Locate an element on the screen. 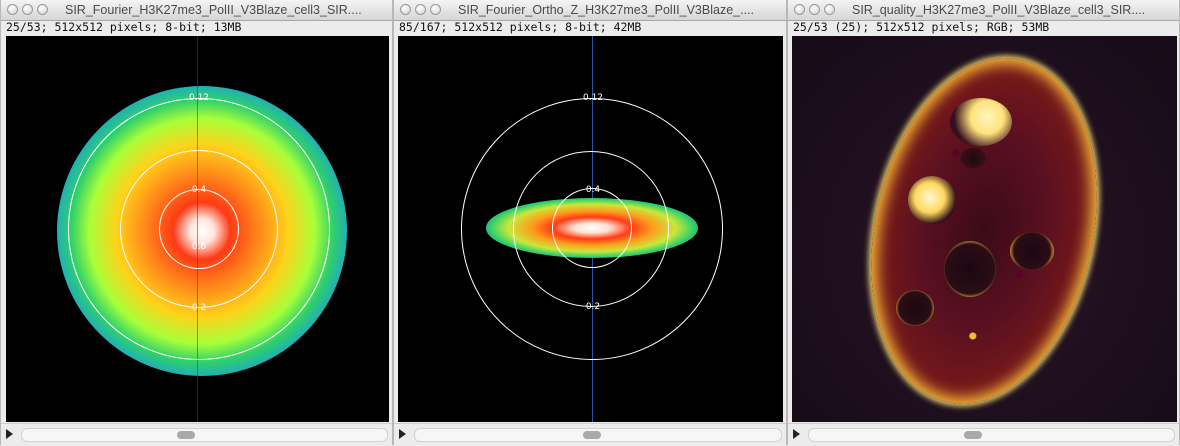 The height and width of the screenshot is (446, 1180). image-info: 25/53 (25); 512x512 pixels; RGB; 53MB is located at coordinates (921, 27).